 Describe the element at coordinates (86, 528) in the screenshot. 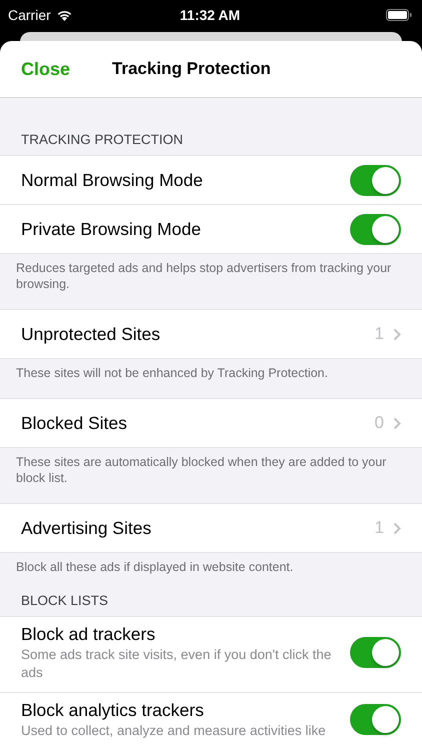

I see `row-title: Advertising Sites` at that location.